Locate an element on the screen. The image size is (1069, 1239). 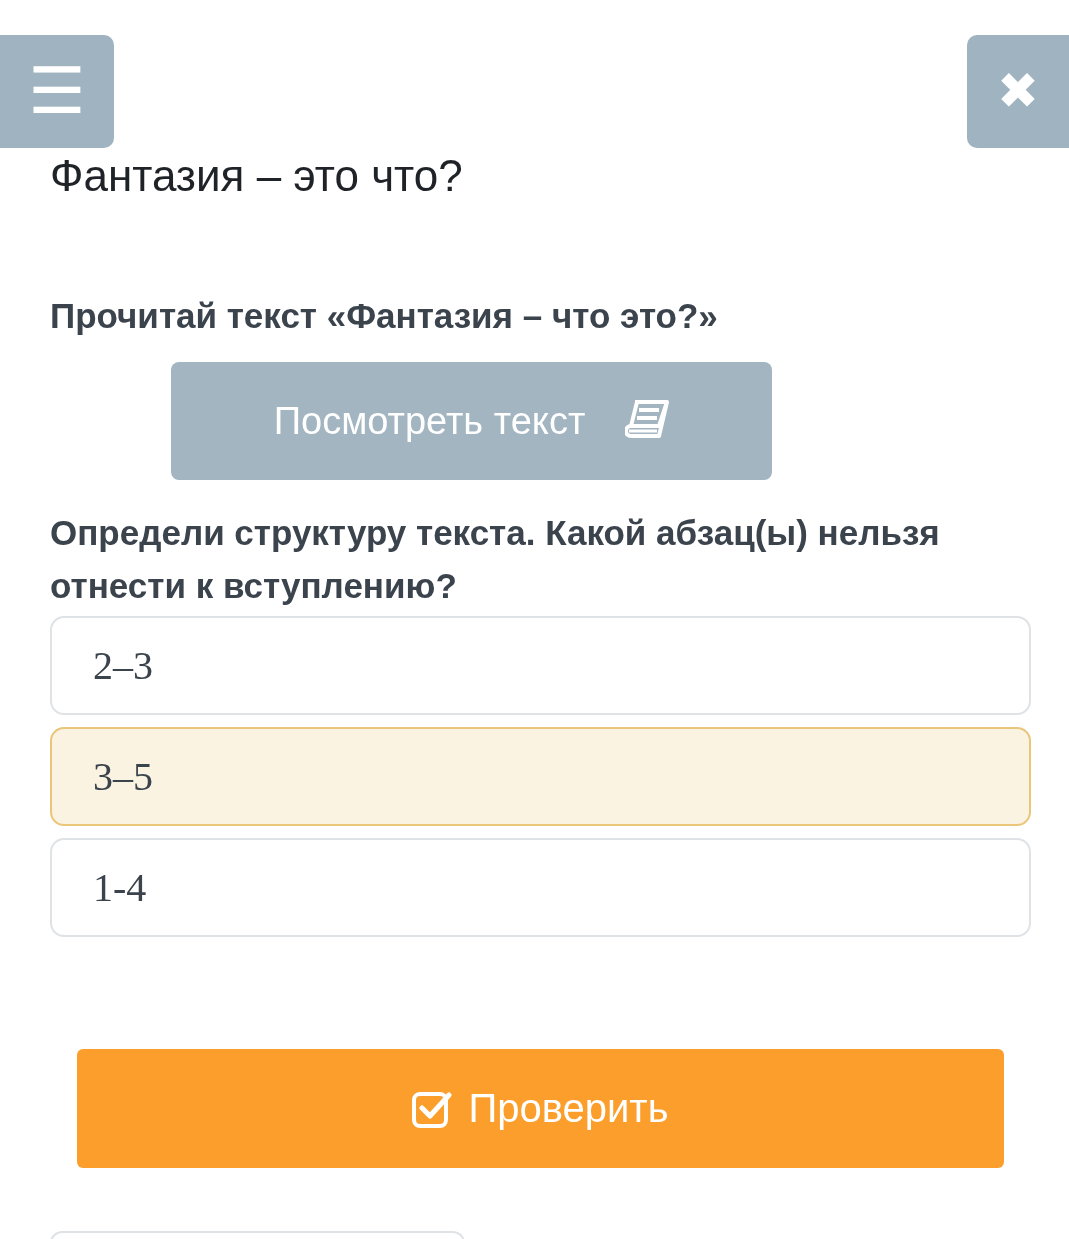
close-button: ✖ is located at coordinates (1018, 91).